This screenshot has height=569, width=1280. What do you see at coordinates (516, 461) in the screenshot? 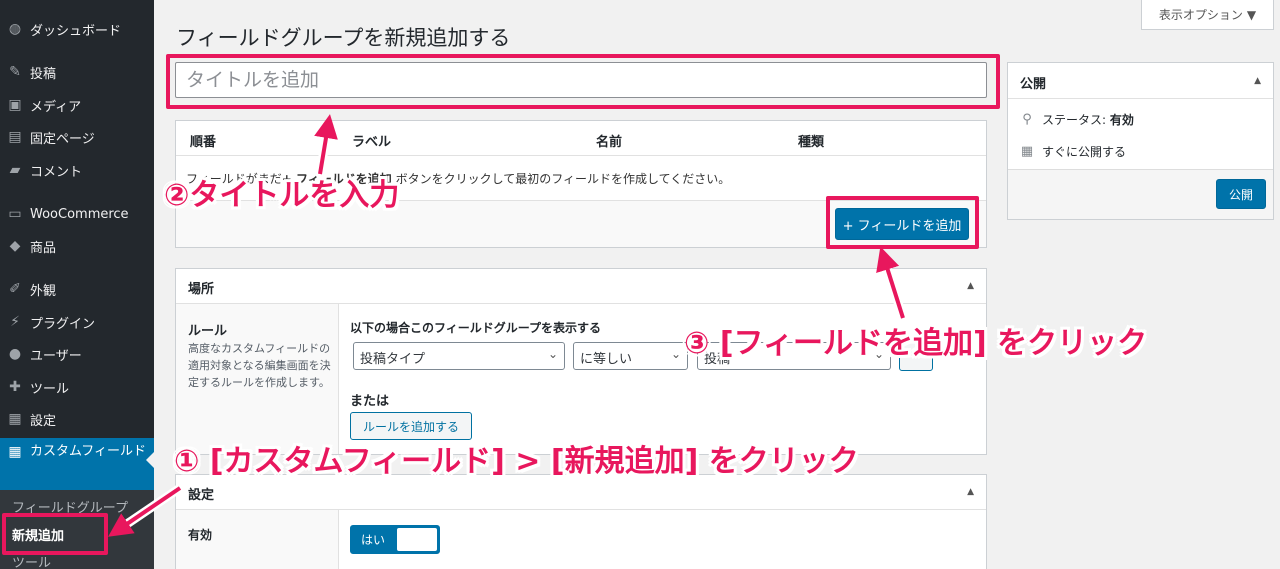
I see `annotation-step1: ① [カスタムフィールド] > [新規追加] をクリック` at bounding box center [516, 461].